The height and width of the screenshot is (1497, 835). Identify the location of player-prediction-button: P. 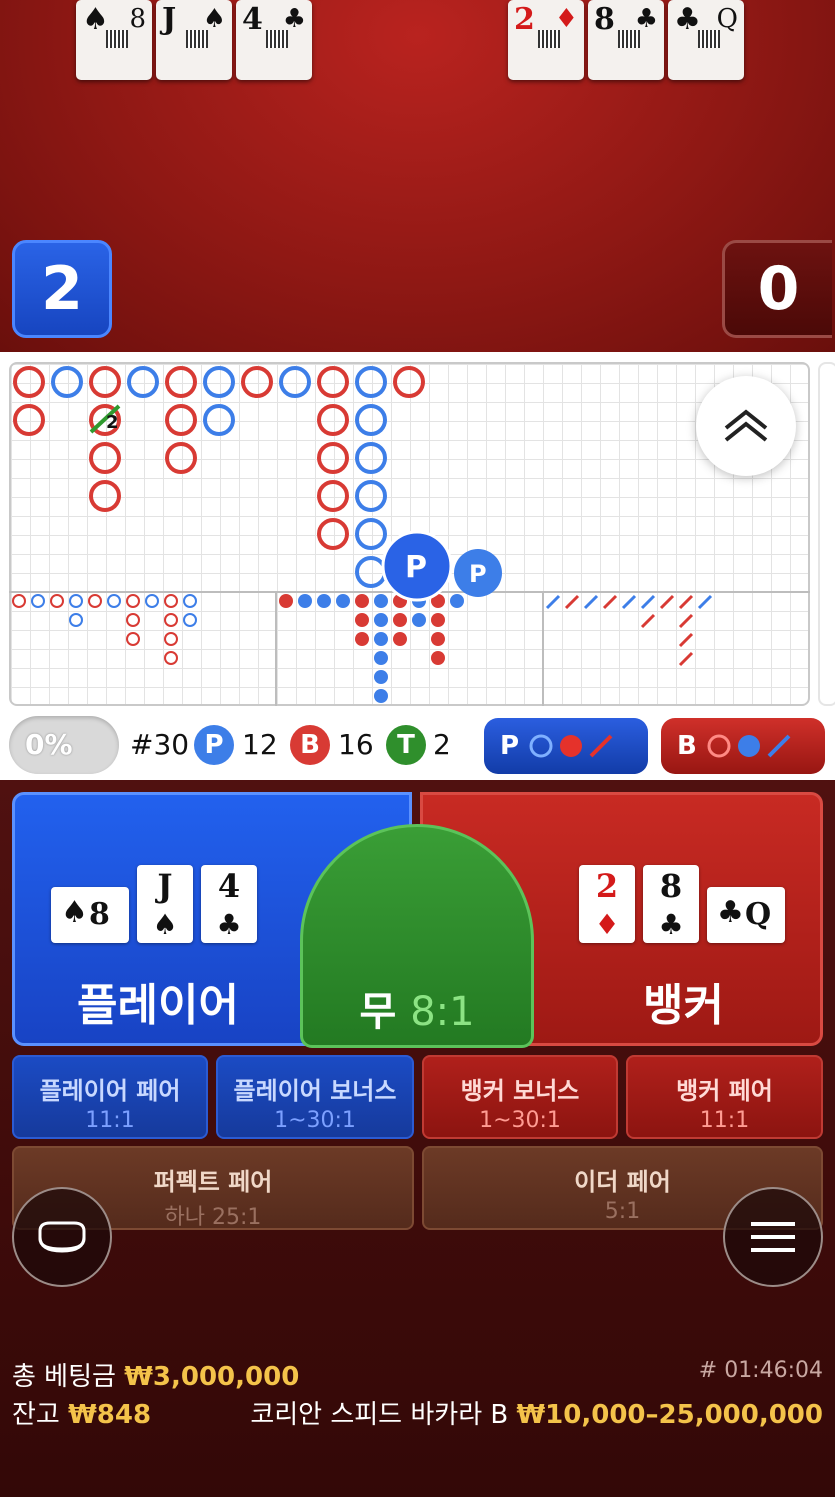
(566, 746).